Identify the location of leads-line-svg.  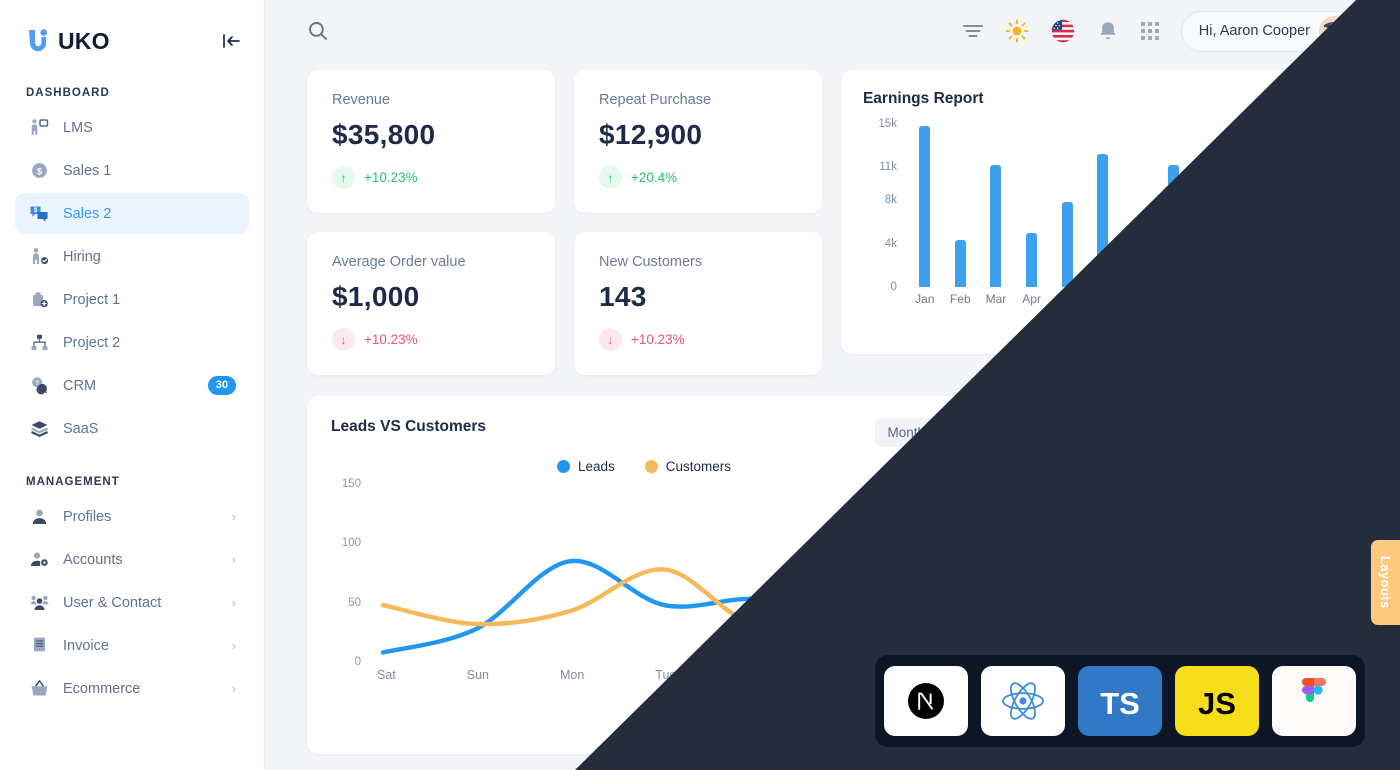
(664, 587).